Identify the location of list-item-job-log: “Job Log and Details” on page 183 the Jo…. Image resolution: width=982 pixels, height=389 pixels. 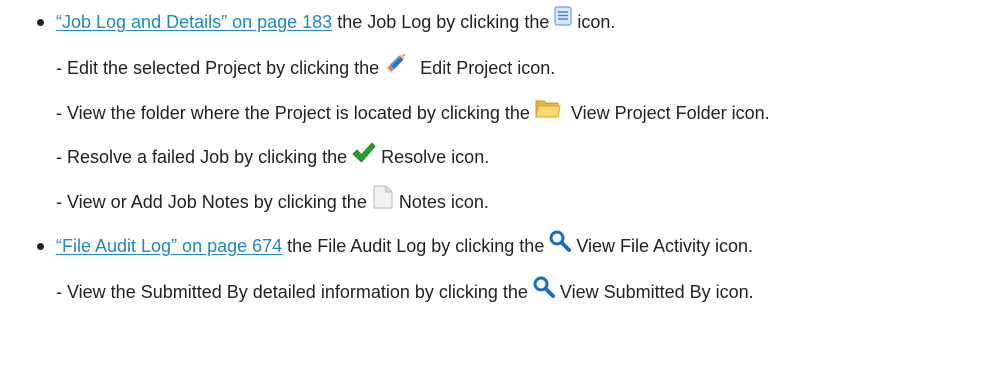
(336, 20).